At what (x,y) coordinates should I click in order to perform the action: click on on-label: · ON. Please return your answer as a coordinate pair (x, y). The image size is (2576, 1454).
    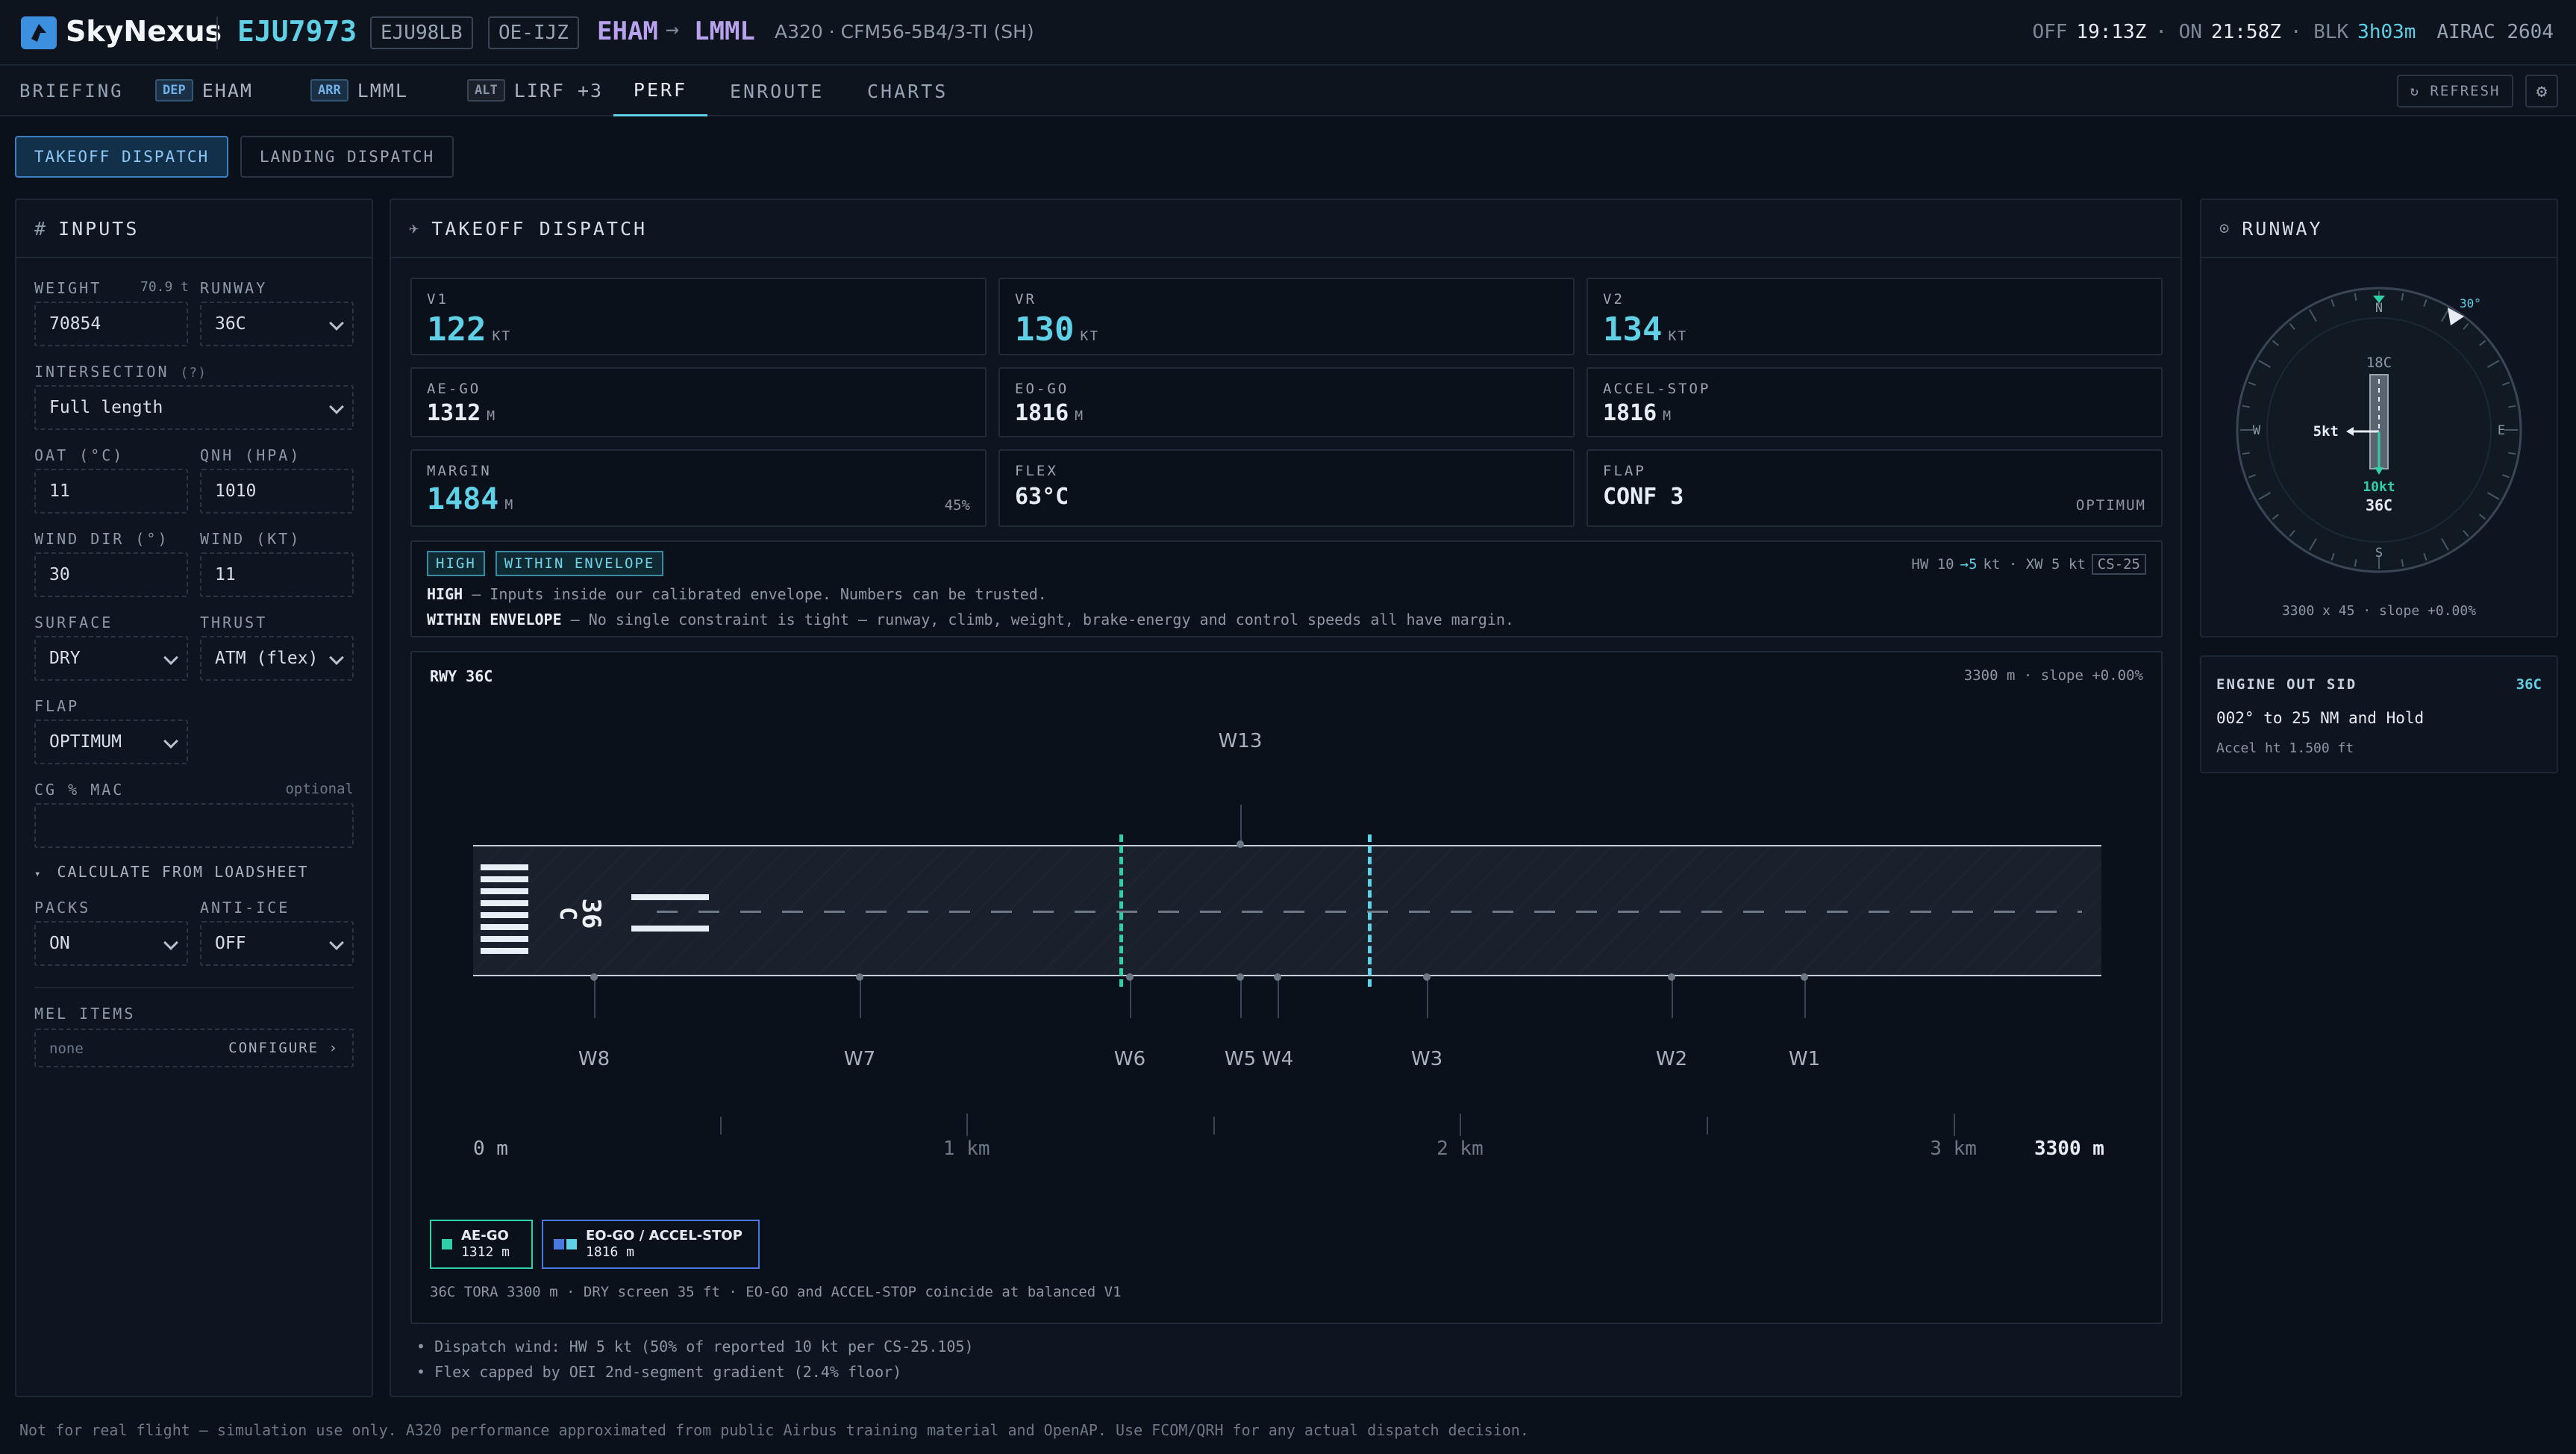
    Looking at the image, I should click on (2178, 32).